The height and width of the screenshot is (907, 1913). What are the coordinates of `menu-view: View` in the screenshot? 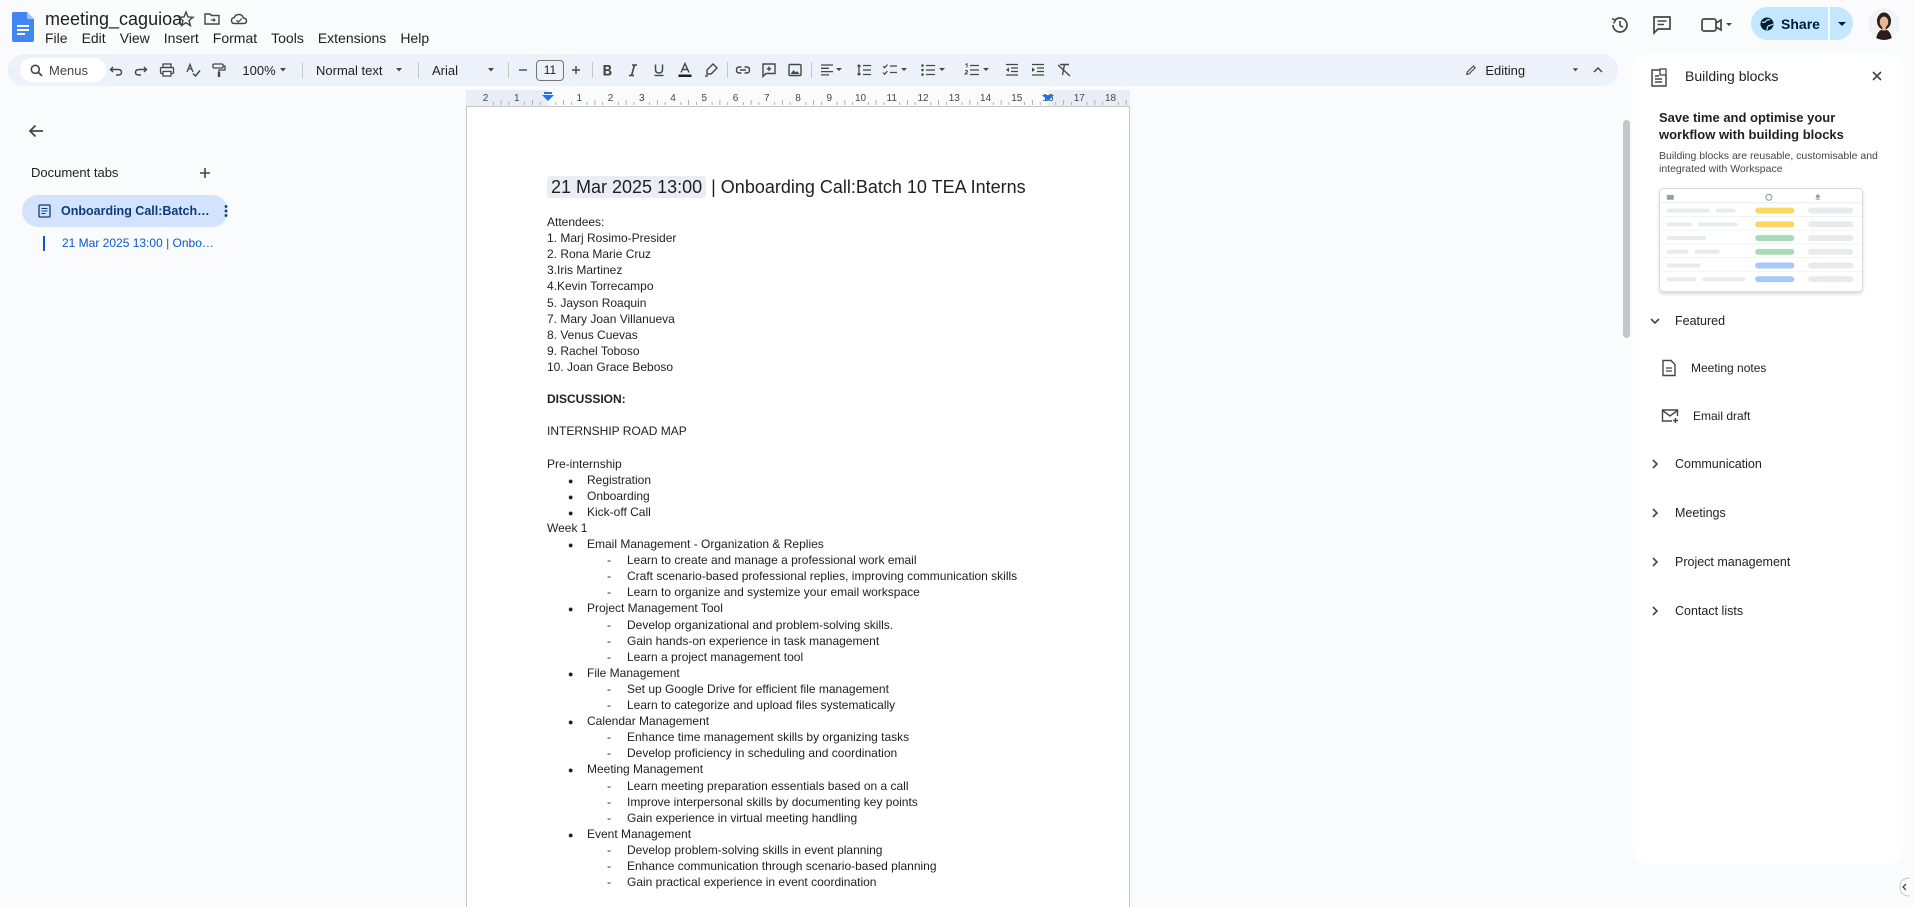 It's located at (135, 39).